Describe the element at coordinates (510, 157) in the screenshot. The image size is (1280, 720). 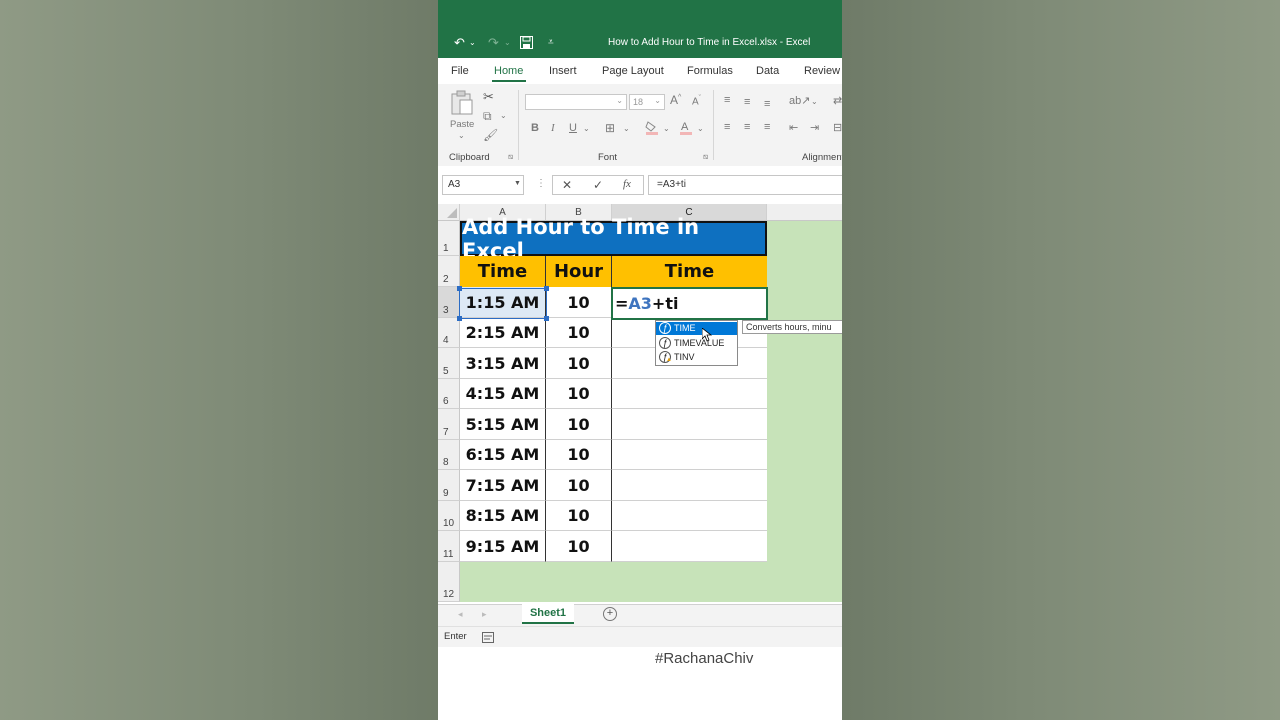
I see `clipboard-launcher-icon: ⧅` at that location.